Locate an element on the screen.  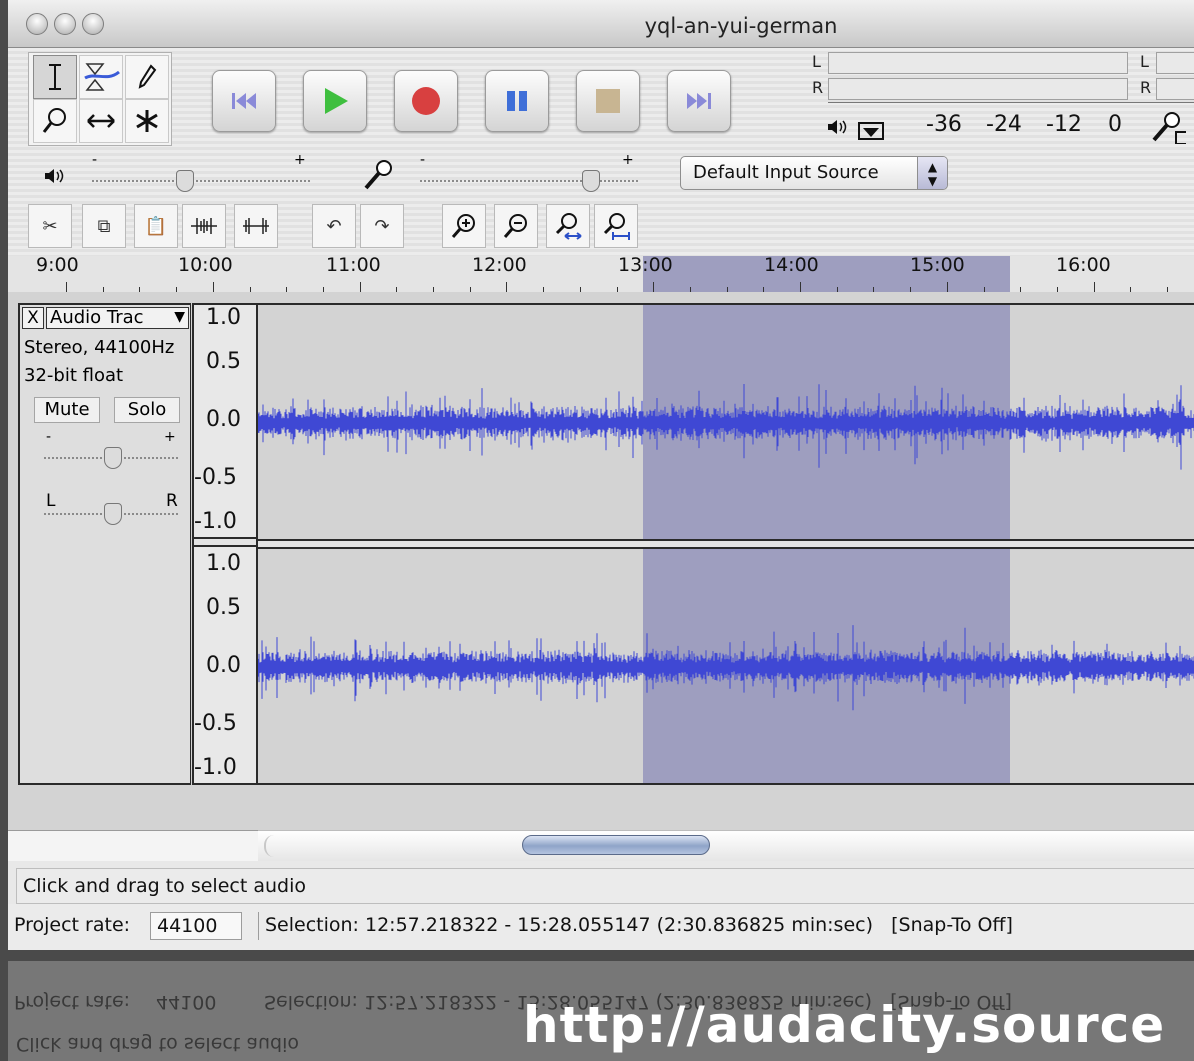
record-meter-right is located at coordinates (1175, 89).